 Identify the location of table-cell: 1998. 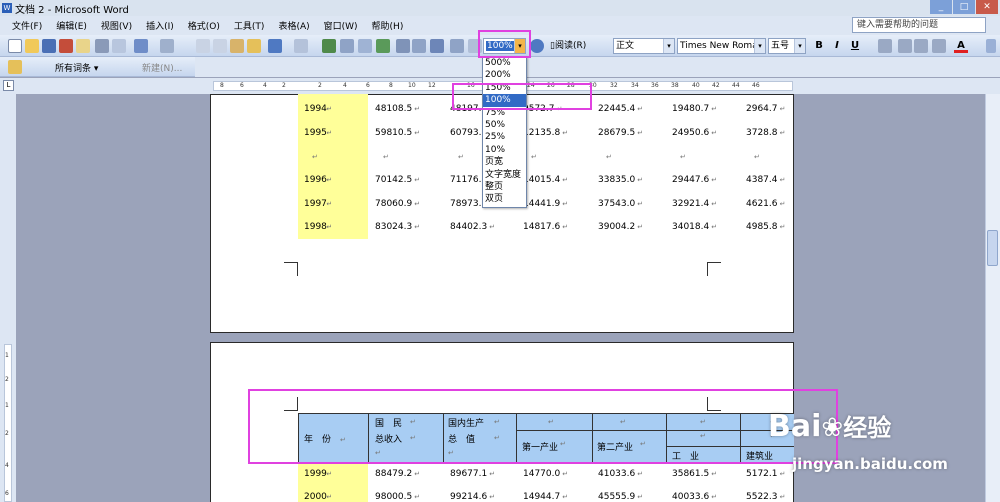
(315, 227).